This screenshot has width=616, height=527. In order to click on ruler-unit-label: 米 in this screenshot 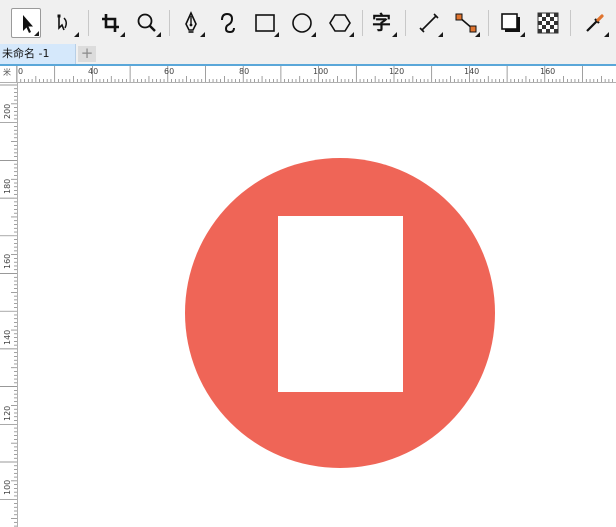, I will do `click(7, 72)`.